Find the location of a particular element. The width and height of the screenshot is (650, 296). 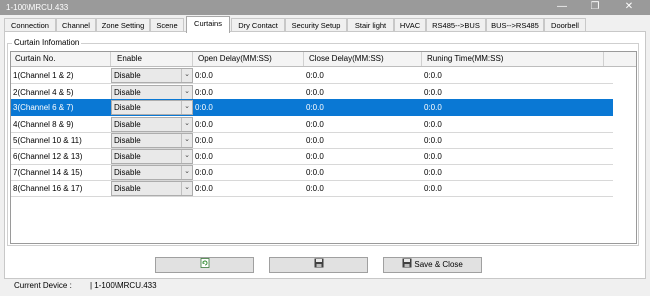

tab-scene: Scene is located at coordinates (167, 25).